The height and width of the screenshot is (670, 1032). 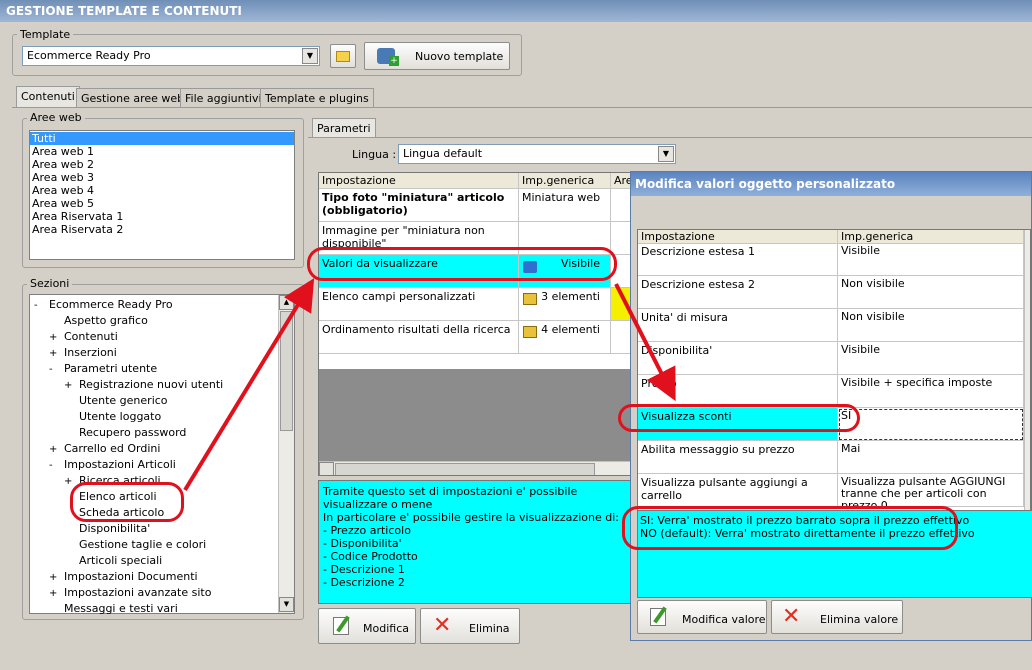 What do you see at coordinates (162, 177) in the screenshot?
I see `list-item: Area web 3` at bounding box center [162, 177].